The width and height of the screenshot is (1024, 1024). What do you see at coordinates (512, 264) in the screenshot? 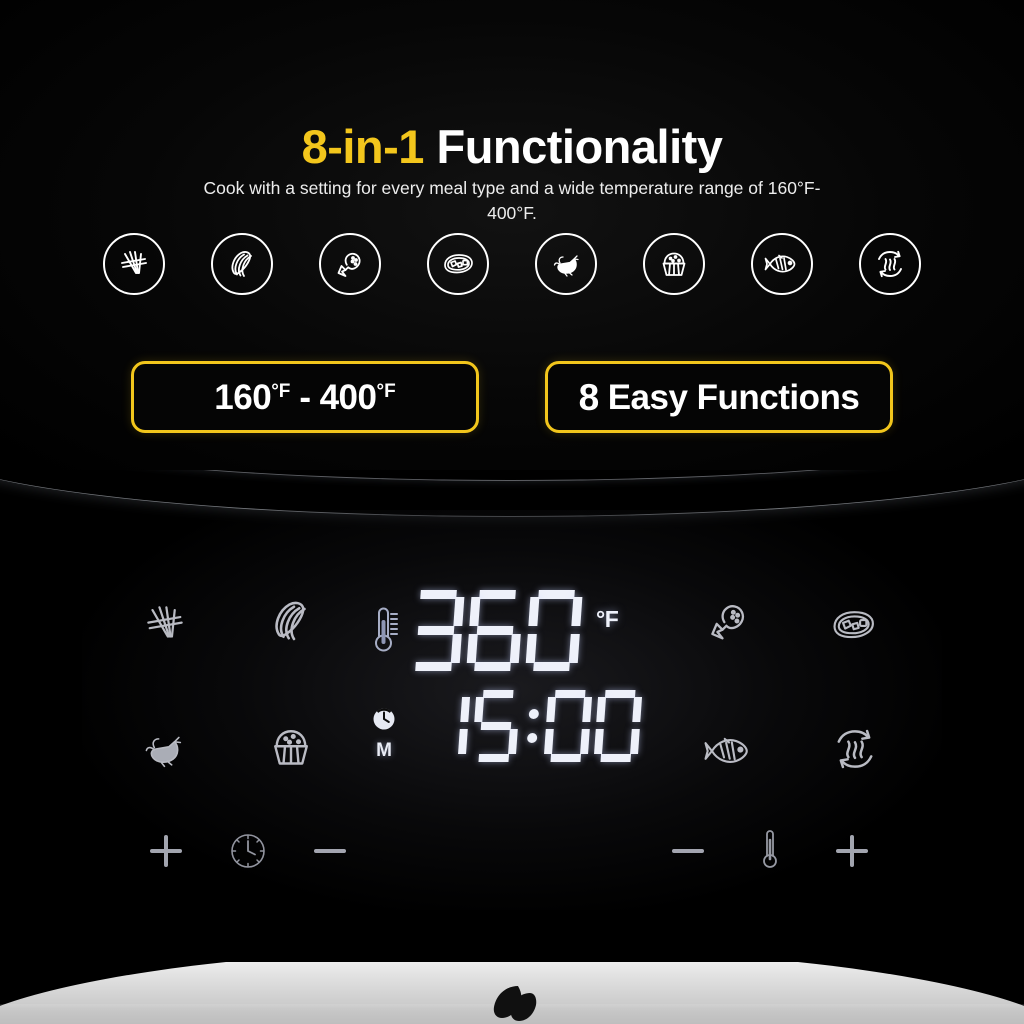
I see `feature-icon-row` at bounding box center [512, 264].